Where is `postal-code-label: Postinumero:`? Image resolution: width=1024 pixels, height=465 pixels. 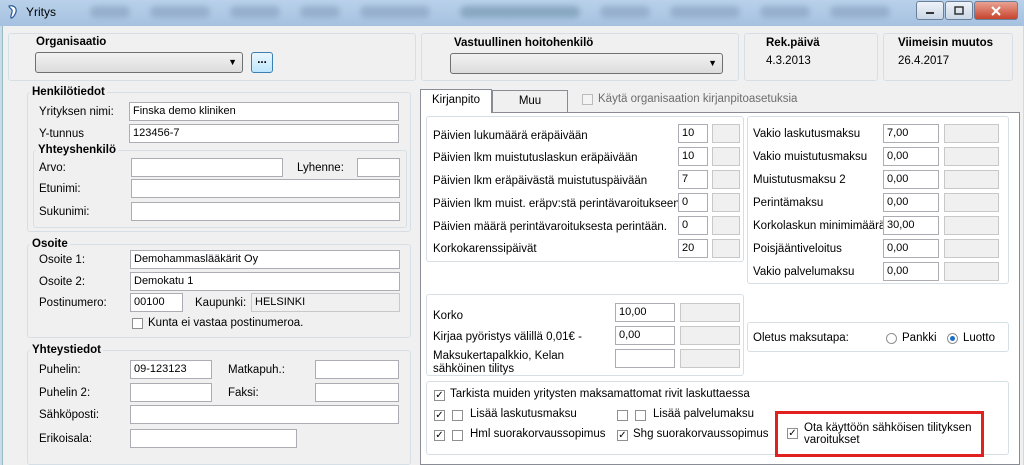
postal-code-label: Postinumero: is located at coordinates (73, 303).